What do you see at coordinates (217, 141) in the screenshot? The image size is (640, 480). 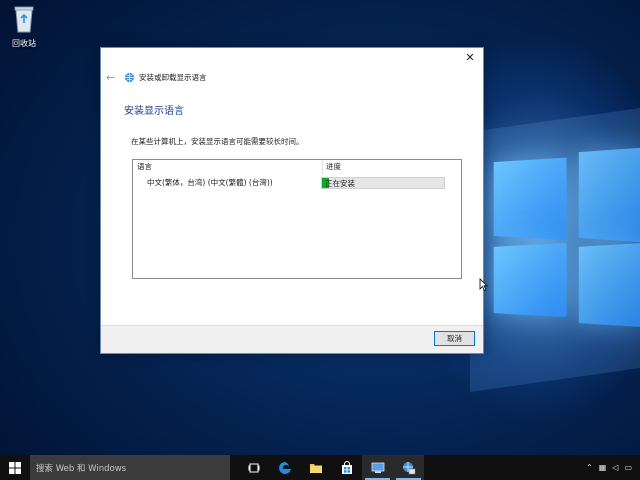 I see `install-note: 在某些计算机上，安装显示语言可能需要较长时间。` at bounding box center [217, 141].